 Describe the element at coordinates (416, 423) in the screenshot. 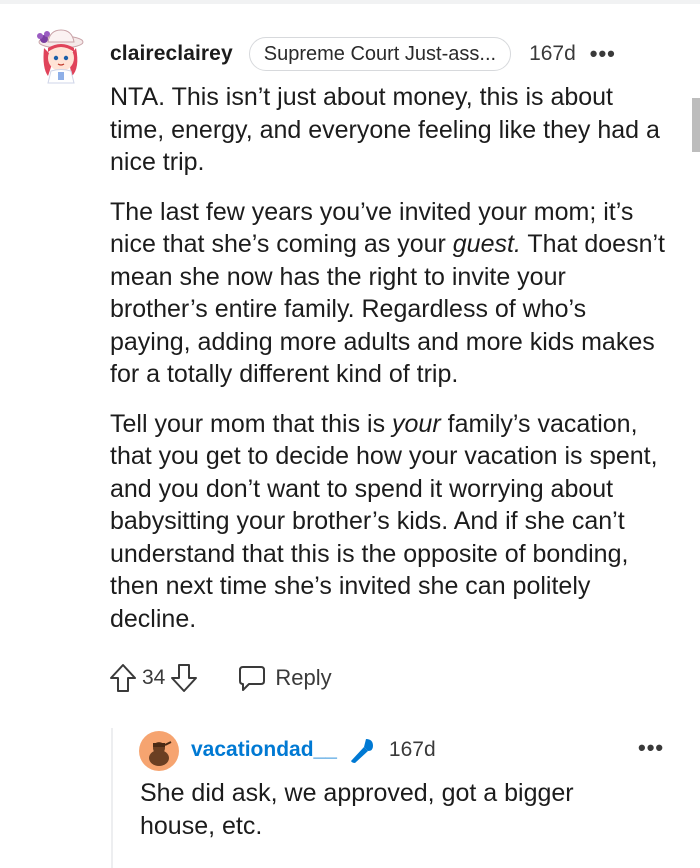

I see `emphasis-text: your` at that location.